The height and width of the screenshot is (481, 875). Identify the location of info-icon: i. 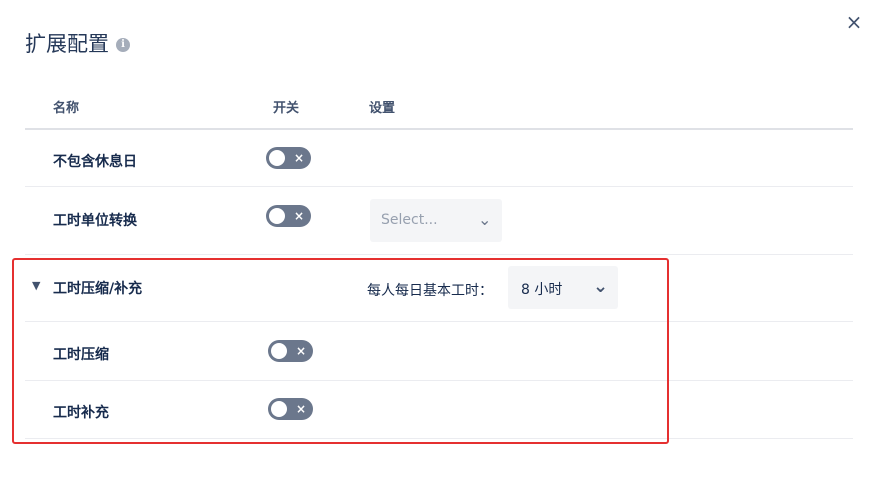
(123, 44).